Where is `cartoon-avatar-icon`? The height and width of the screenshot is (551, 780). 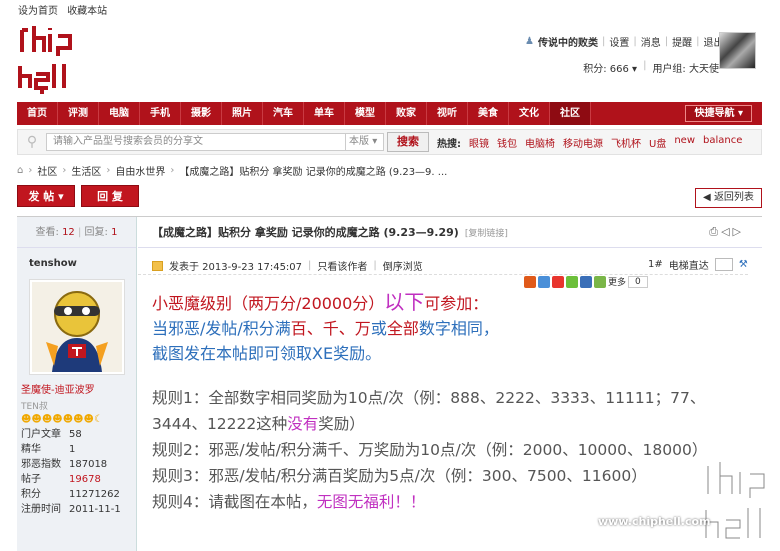
cartoon-avatar-icon is located at coordinates (77, 327).